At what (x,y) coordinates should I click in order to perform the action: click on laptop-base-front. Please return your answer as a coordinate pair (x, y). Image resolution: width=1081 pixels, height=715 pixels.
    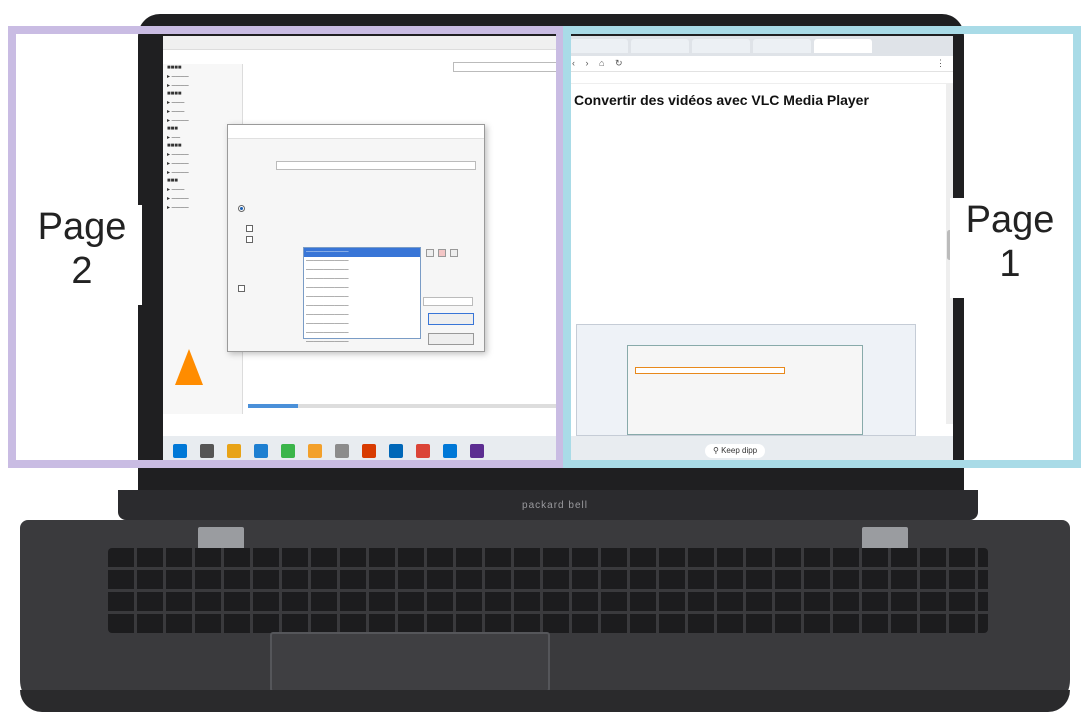
    Looking at the image, I should click on (545, 701).